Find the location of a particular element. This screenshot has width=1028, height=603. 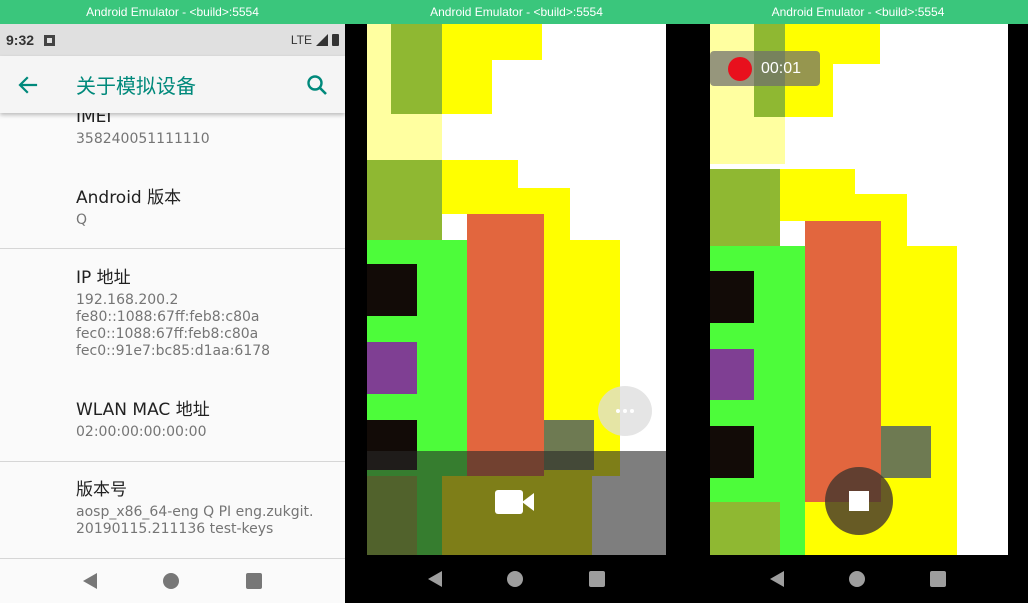

start-recording-button is located at coordinates (517, 501).